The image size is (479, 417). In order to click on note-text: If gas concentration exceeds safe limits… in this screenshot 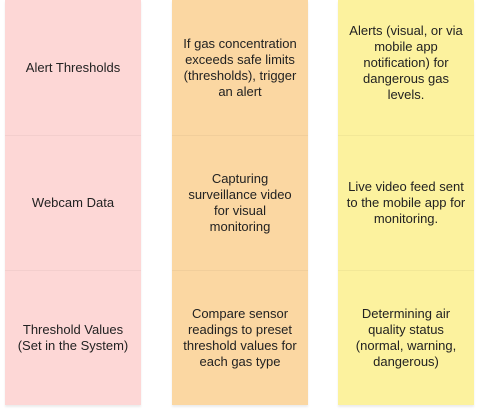, I will do `click(240, 67)`.